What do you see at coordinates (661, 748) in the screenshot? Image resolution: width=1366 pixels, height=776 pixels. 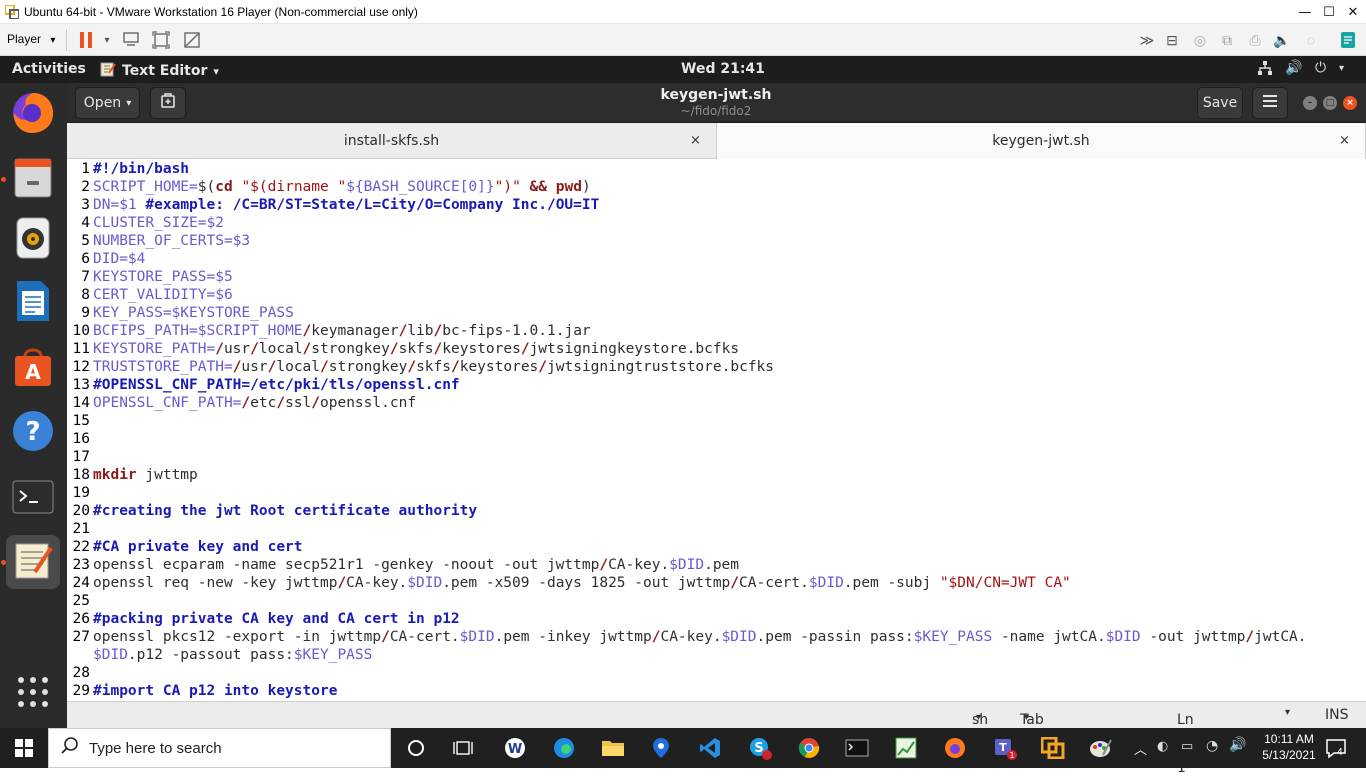 I see `maps-icon` at bounding box center [661, 748].